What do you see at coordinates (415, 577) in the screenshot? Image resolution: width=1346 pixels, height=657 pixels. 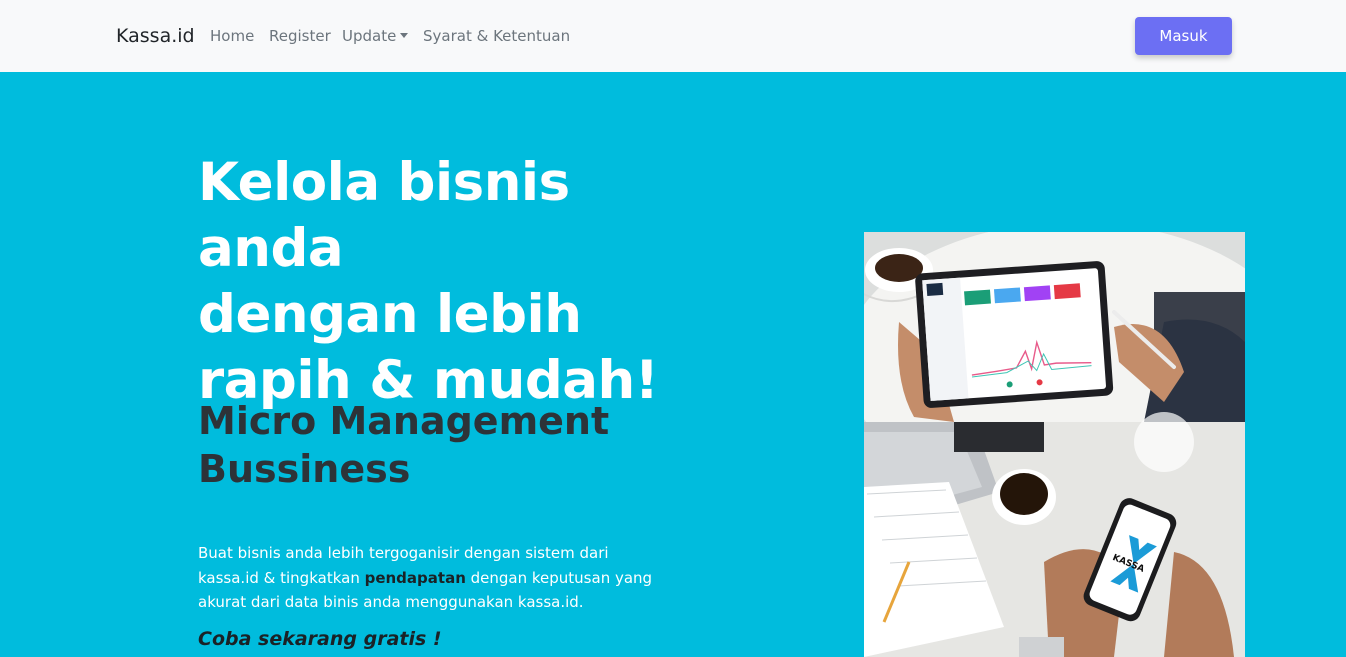 I see `hero-description-highlight: pendapatan` at bounding box center [415, 577].